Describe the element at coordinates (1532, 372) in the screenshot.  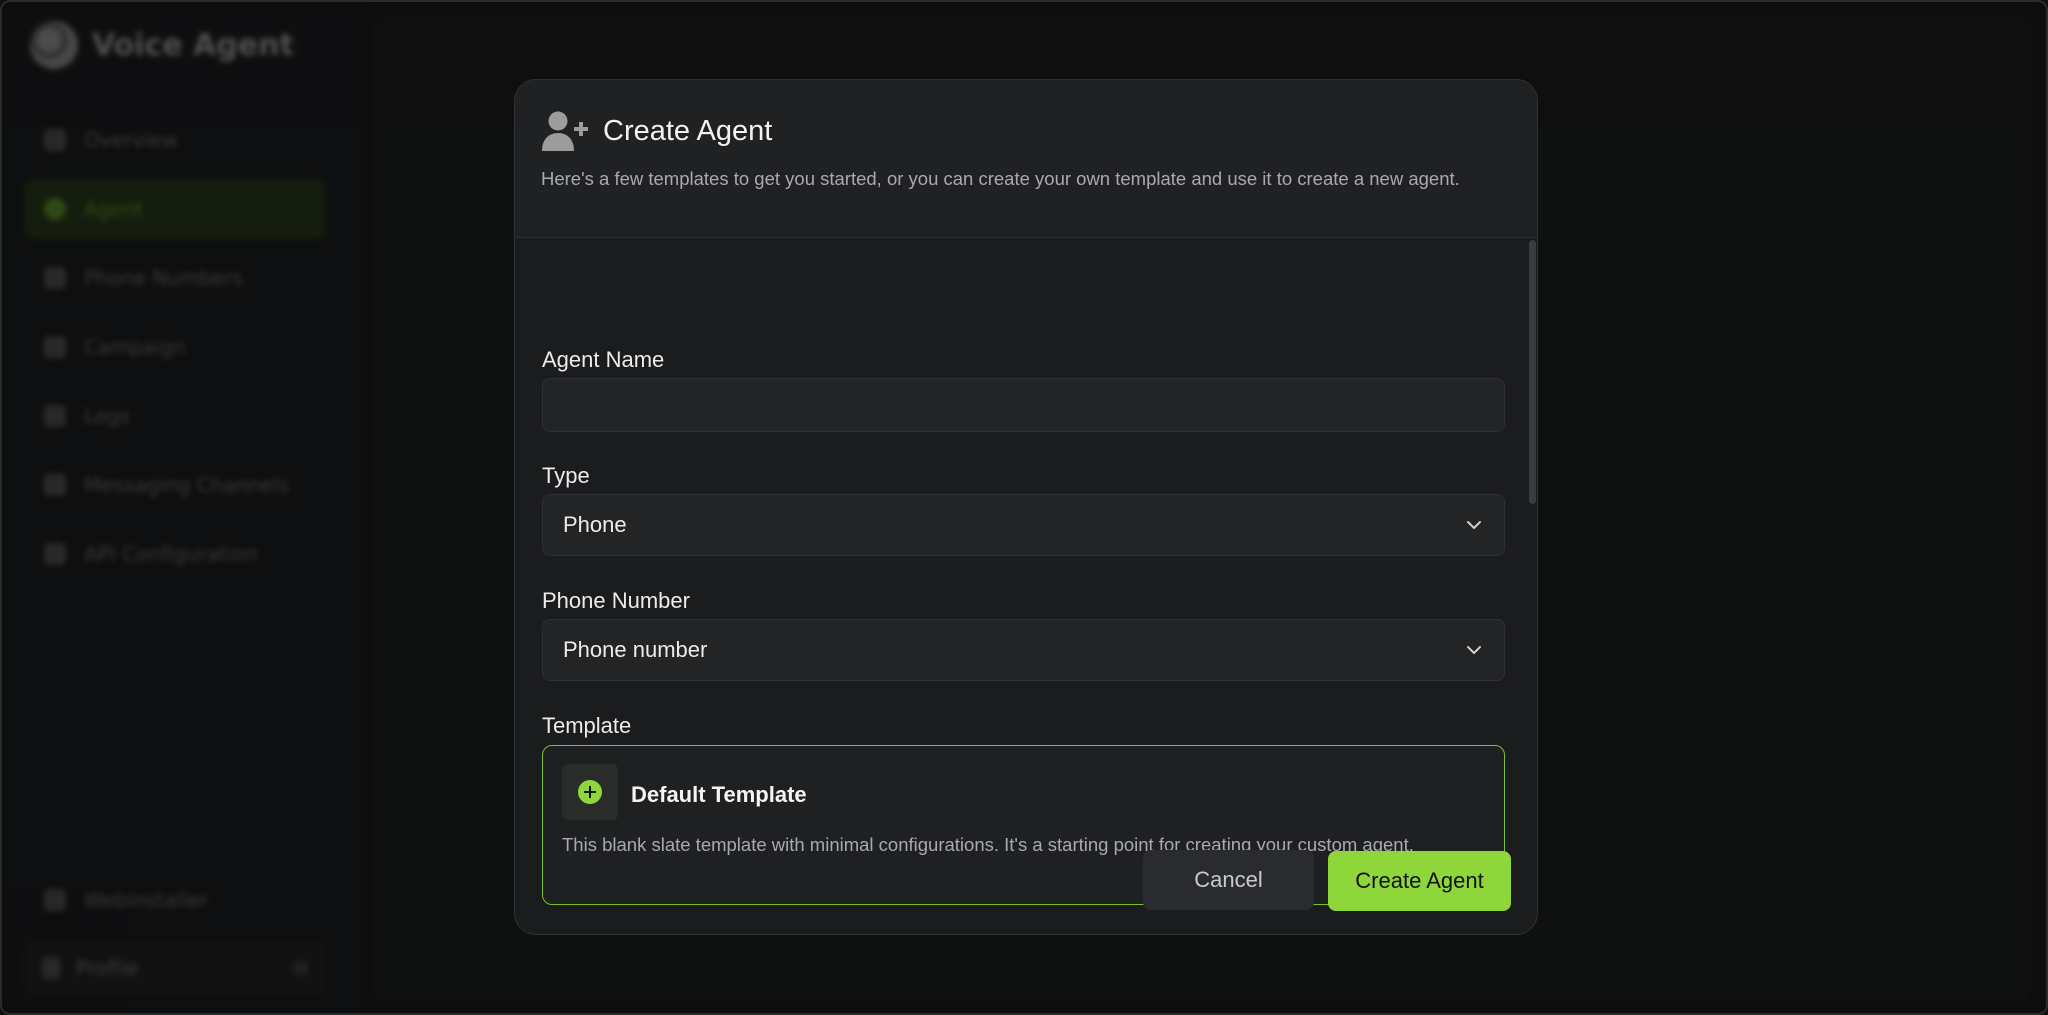
I see `modal-scrollbar` at that location.